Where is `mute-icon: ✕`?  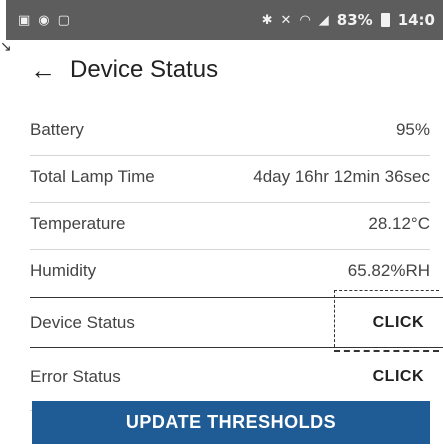
mute-icon: ✕ is located at coordinates (286, 20).